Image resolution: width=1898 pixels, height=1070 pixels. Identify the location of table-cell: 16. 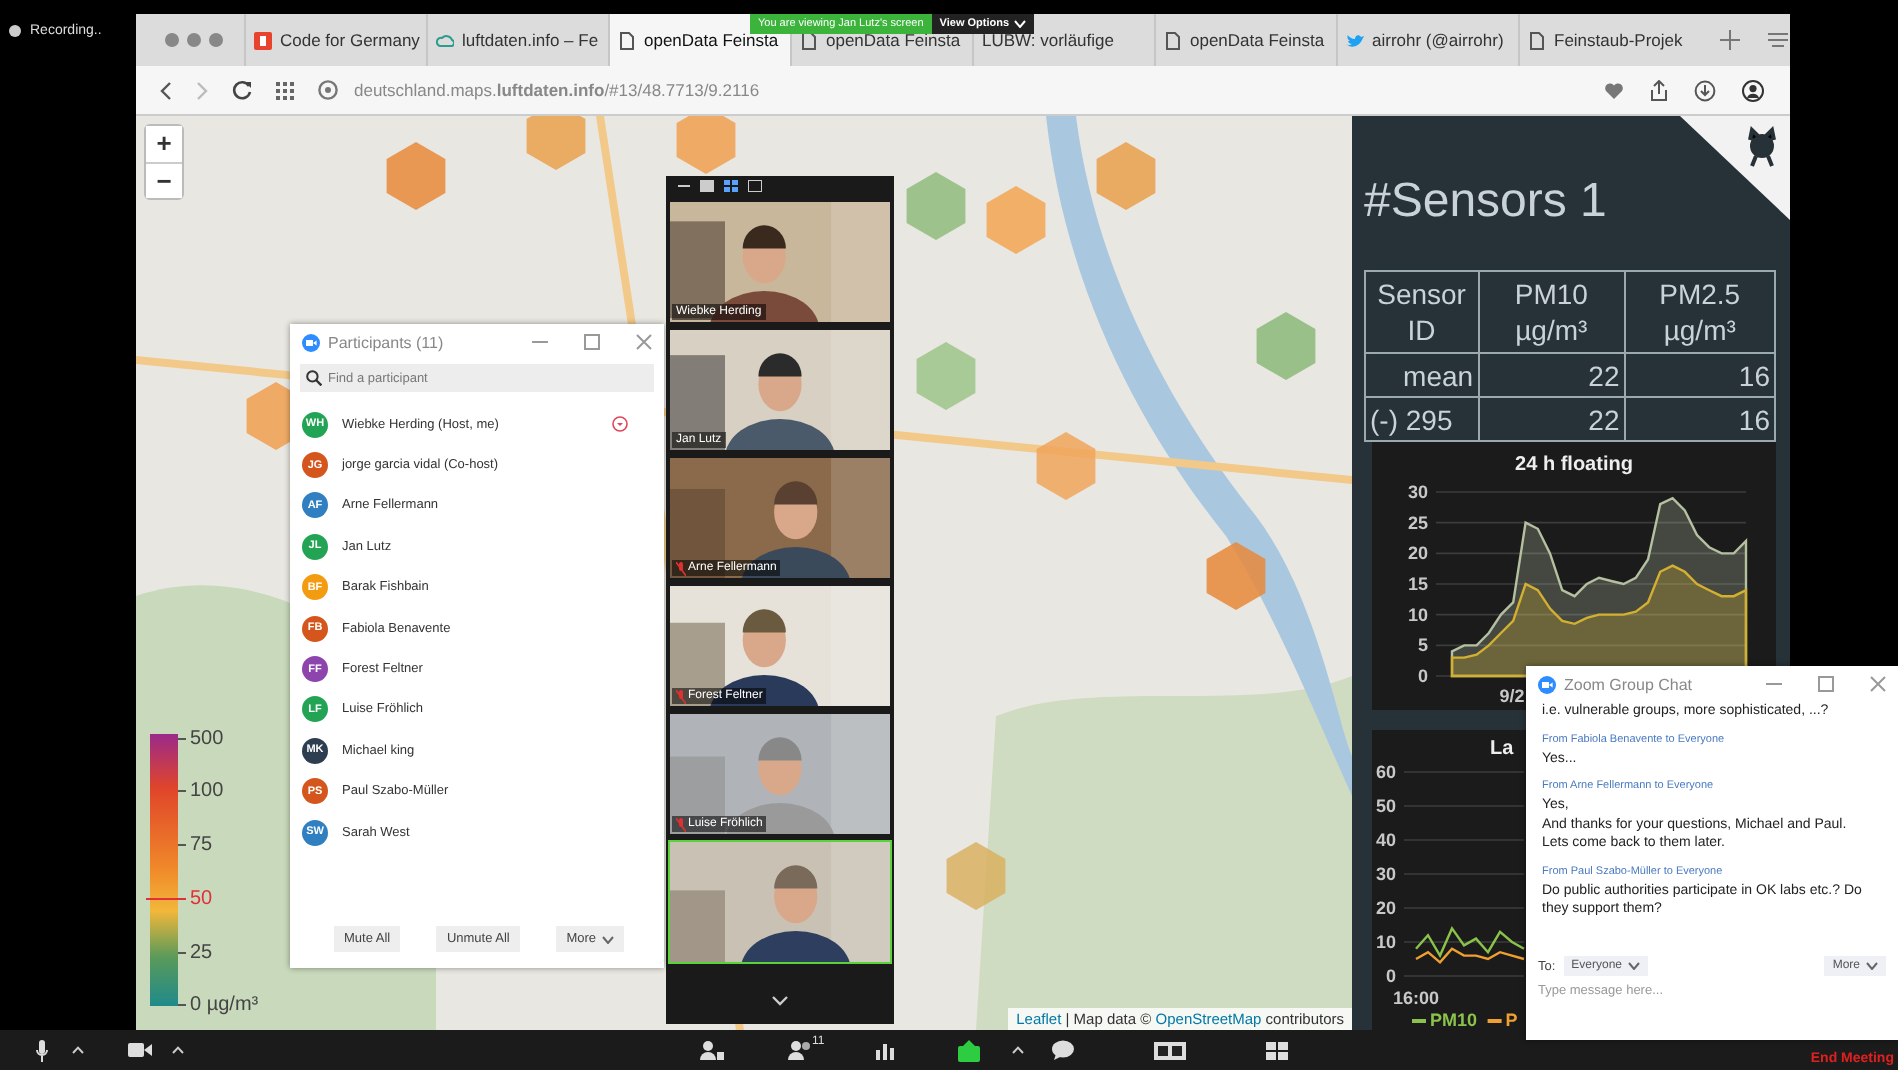
(1699, 375).